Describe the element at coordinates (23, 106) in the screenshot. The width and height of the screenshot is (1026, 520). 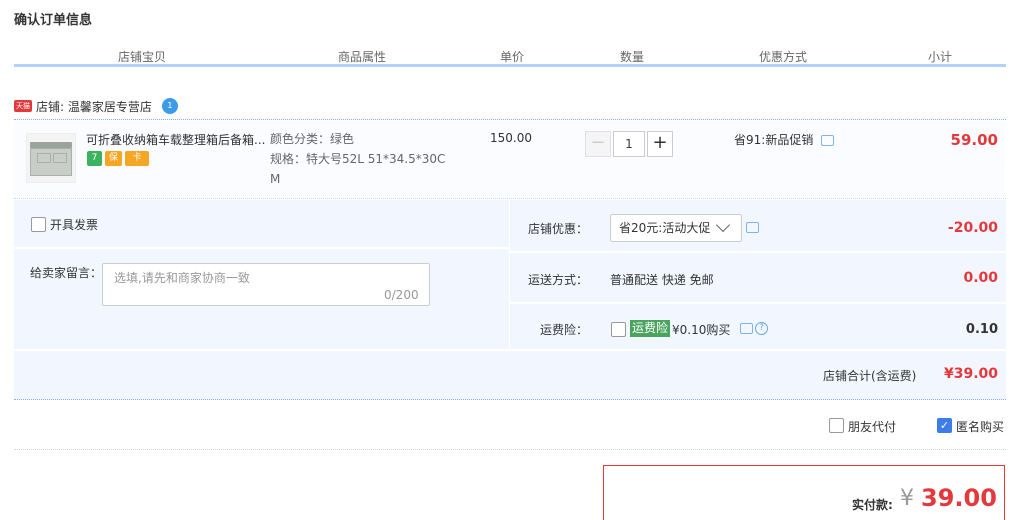
I see `tmall-icon: 天猫` at that location.